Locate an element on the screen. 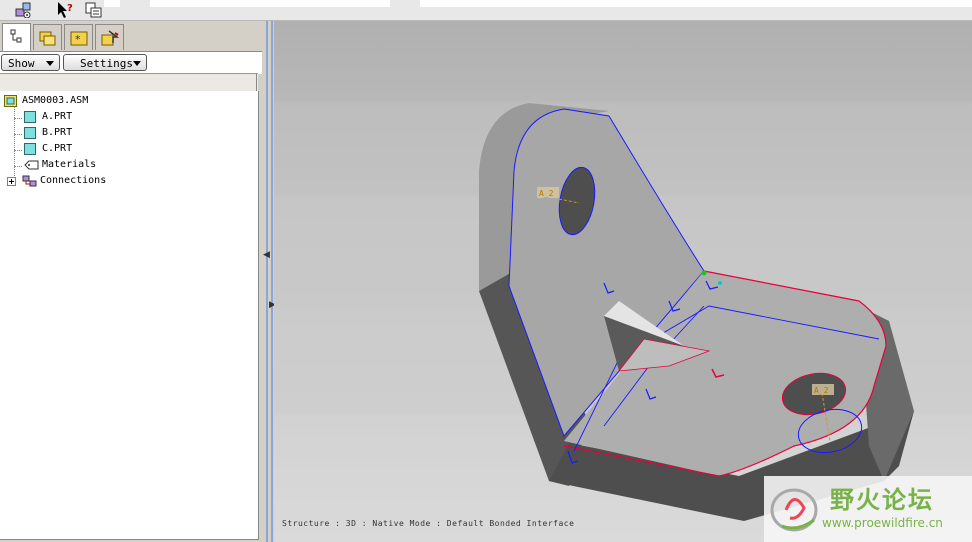  tab-connections is located at coordinates (109, 37).